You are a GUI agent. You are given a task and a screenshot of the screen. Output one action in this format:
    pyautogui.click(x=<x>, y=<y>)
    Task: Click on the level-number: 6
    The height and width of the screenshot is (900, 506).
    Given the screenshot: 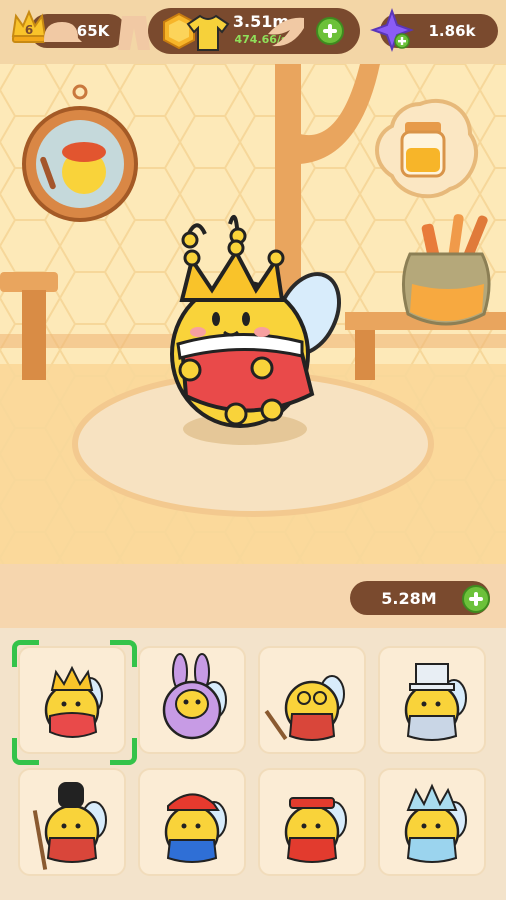 What is the action you would take?
    pyautogui.click(x=29, y=30)
    